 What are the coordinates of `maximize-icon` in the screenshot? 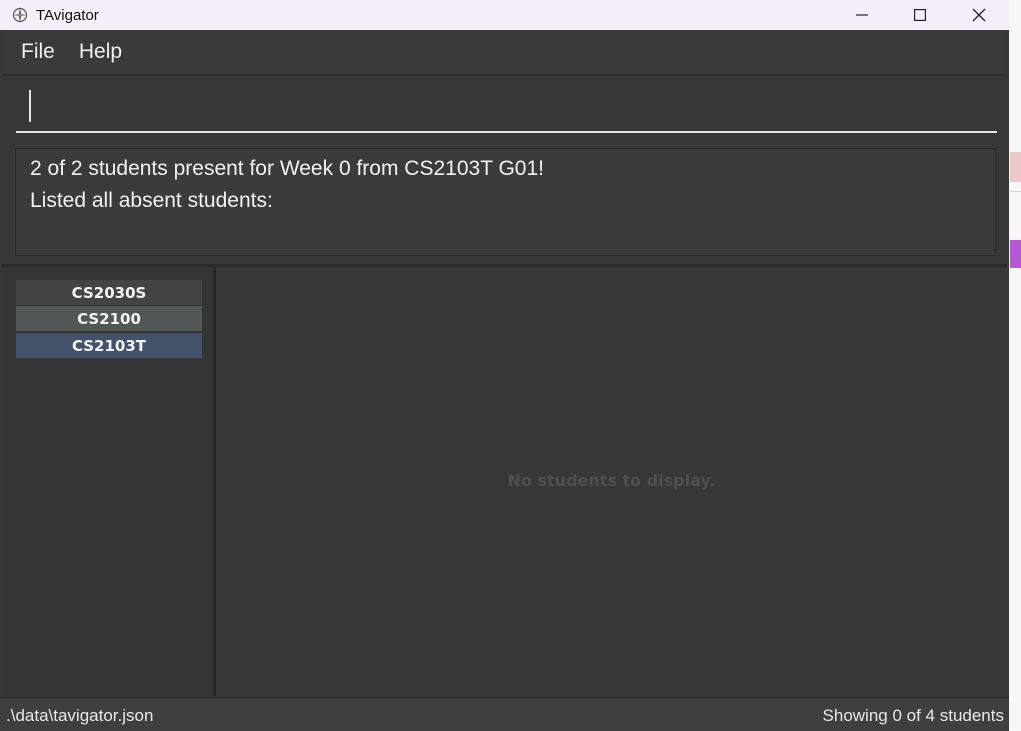 It's located at (920, 15).